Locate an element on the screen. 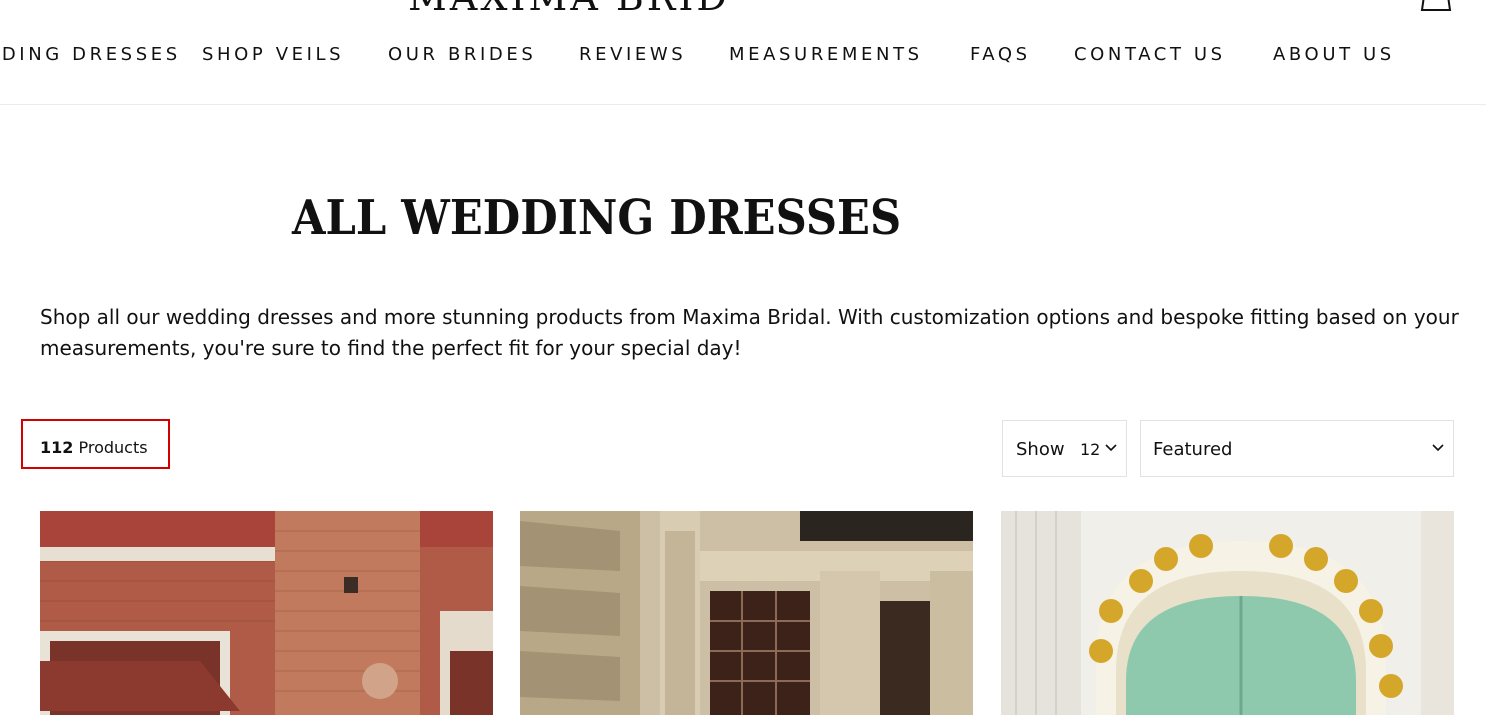 This screenshot has height=715, width=1486. product-image-brick-building is located at coordinates (266, 613).